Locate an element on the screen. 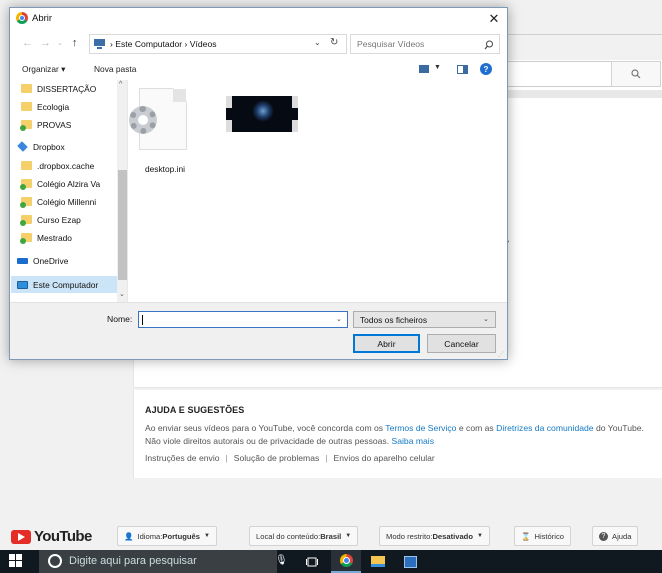 The image size is (662, 573). back-arrow-icon: ← is located at coordinates (27, 43).